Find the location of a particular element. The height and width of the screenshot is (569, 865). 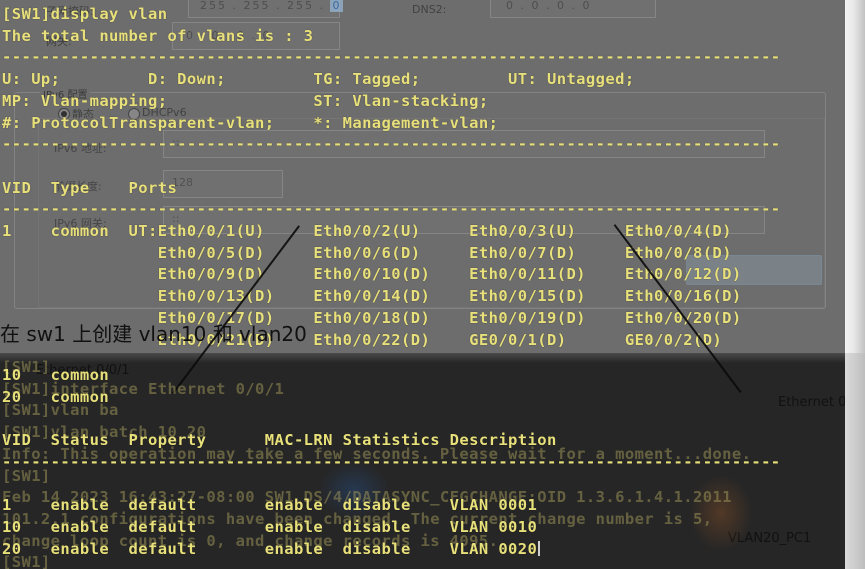

terminal-caret is located at coordinates (539, 548).